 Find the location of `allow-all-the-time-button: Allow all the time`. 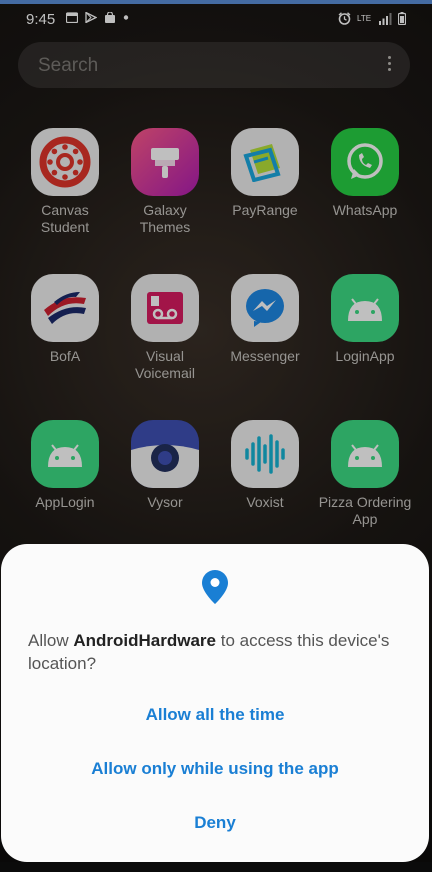

allow-all-the-time-button: Allow all the time is located at coordinates (215, 715).